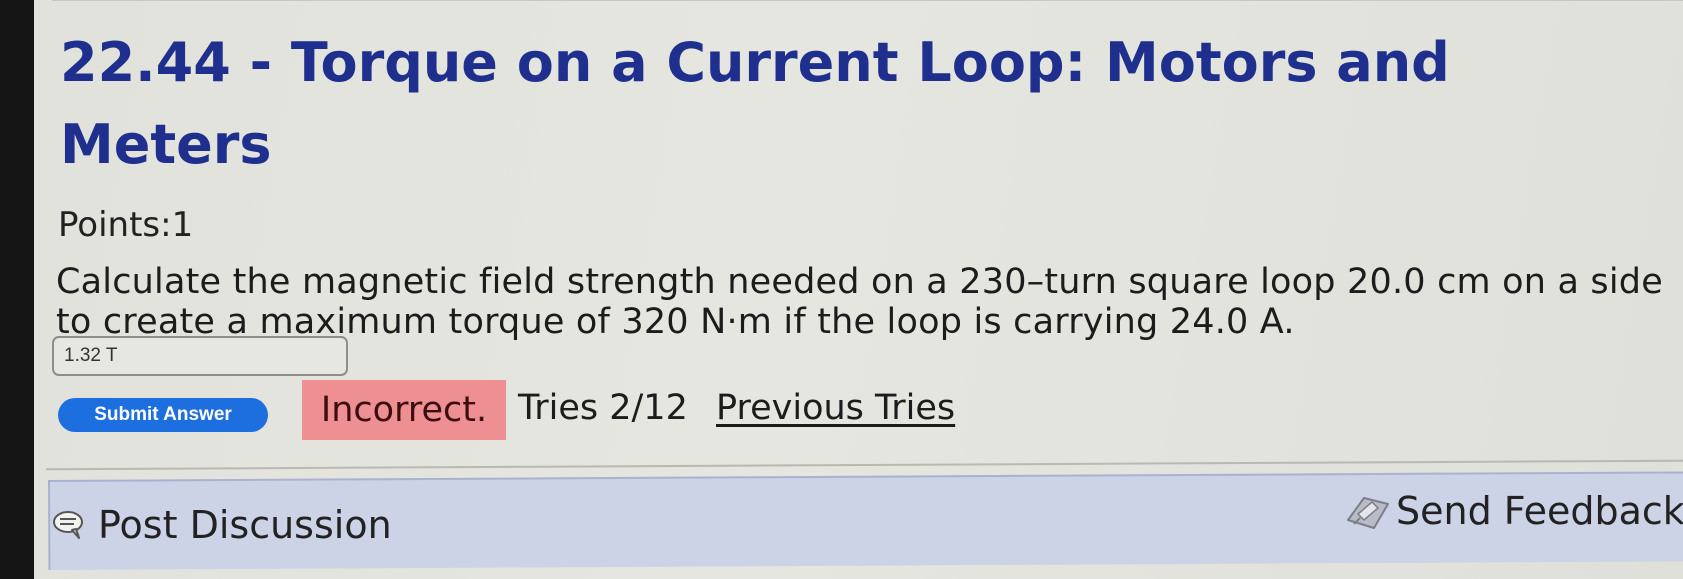  I want to click on points-label: Points:, so click(115, 225).